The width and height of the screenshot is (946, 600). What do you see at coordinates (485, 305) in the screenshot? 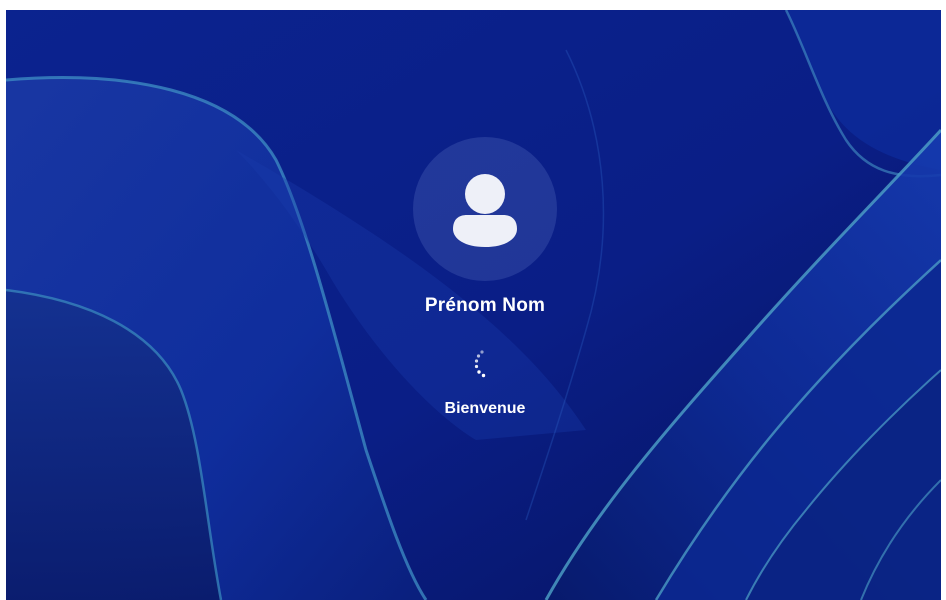
I see `user-name: Prénom Nom` at bounding box center [485, 305].